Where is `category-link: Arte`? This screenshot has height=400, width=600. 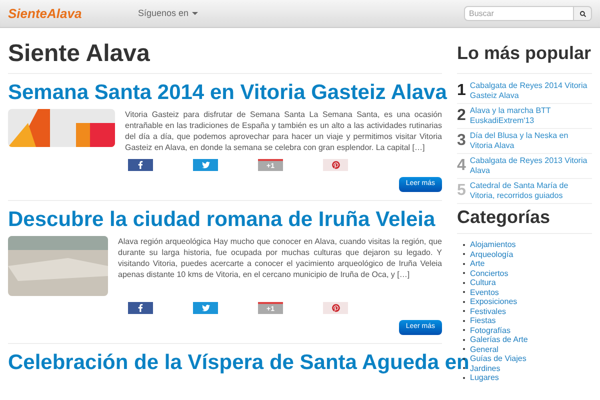 category-link: Arte is located at coordinates (477, 263).